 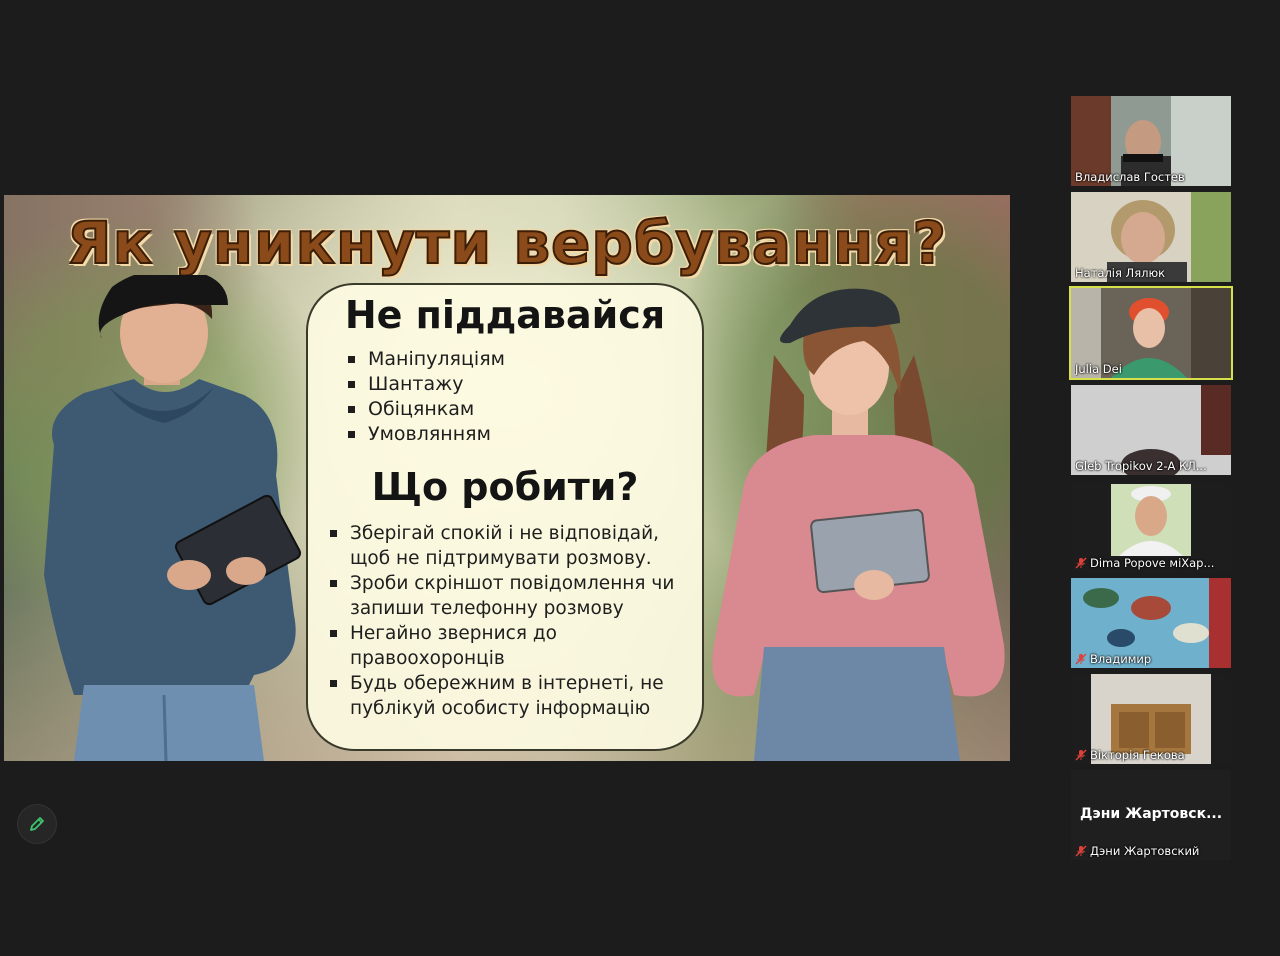 What do you see at coordinates (425, 409) in the screenshot?
I see `list-item: Обіцянкам` at bounding box center [425, 409].